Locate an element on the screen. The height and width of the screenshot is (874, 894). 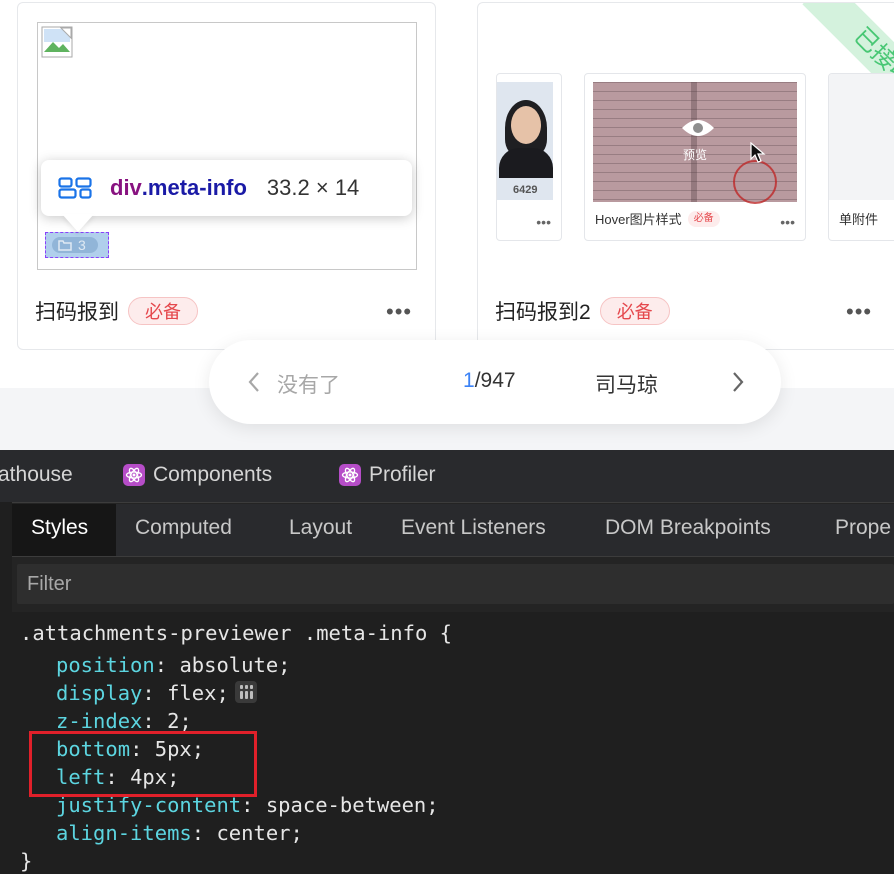
attachment-thumb: 单附件 is located at coordinates (861, 157).